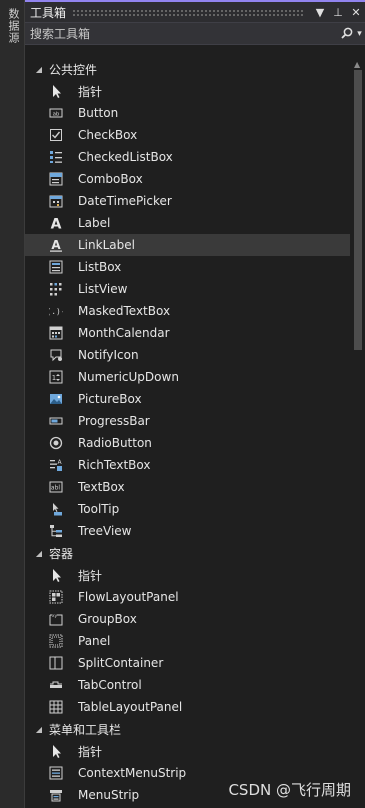 Image resolution: width=365 pixels, height=808 pixels. Describe the element at coordinates (187, 245) in the screenshot. I see `toolbox-item-linklabel: A LinkLabel` at that location.